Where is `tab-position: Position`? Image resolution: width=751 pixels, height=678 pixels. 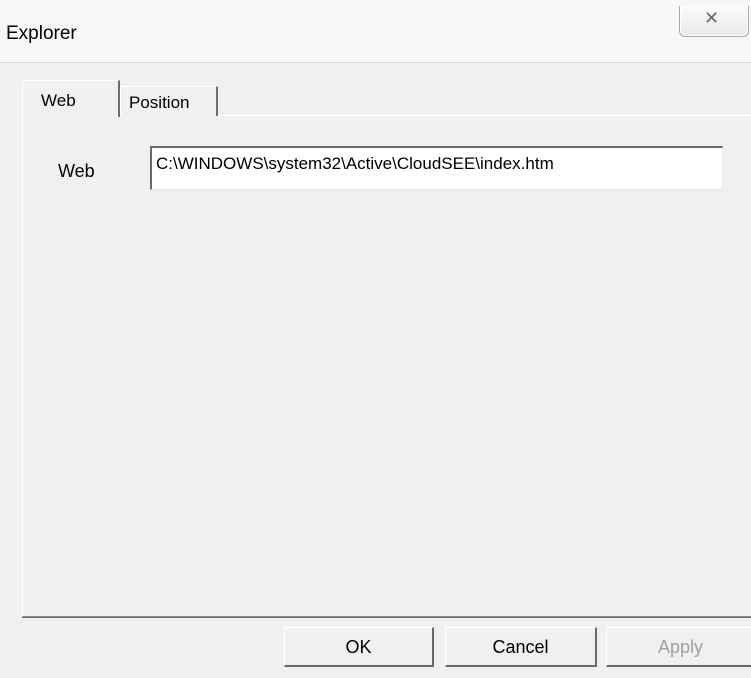
tab-position: Position is located at coordinates (169, 101).